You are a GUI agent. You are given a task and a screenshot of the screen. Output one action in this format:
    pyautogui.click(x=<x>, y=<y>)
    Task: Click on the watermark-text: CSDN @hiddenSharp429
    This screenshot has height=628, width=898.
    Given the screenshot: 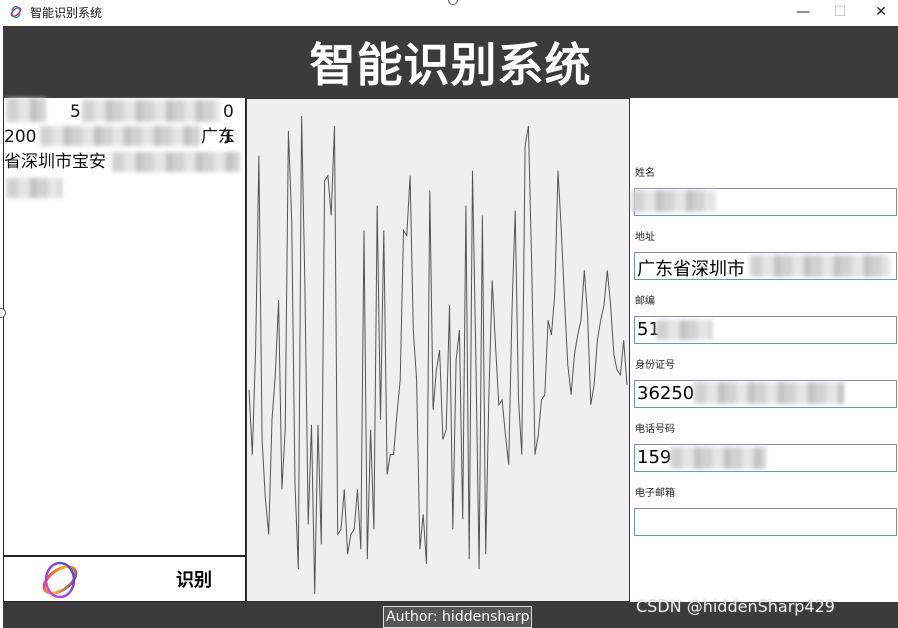 What is the action you would take?
    pyautogui.click(x=735, y=606)
    